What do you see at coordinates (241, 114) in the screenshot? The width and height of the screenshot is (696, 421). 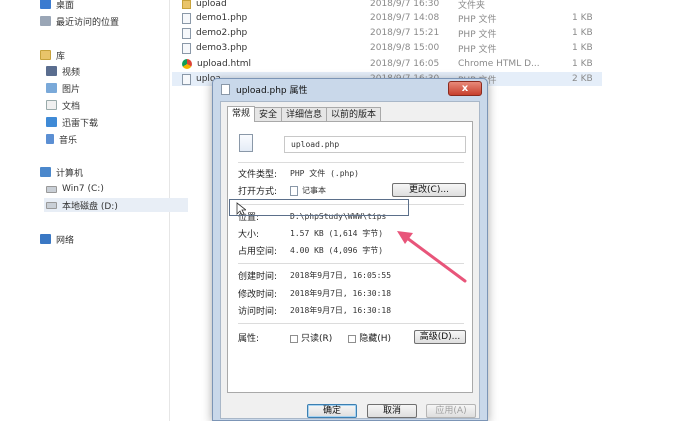 I see `tab-general: 常规` at bounding box center [241, 114].